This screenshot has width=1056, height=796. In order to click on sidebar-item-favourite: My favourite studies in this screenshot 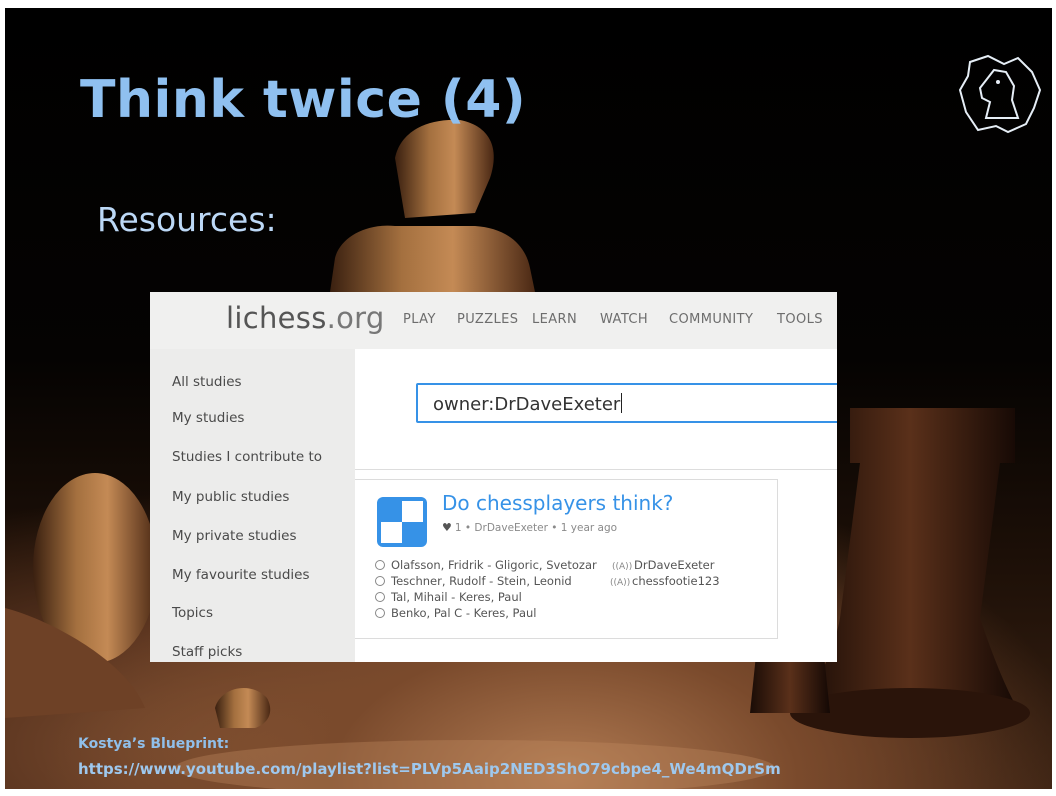, I will do `click(241, 575)`.